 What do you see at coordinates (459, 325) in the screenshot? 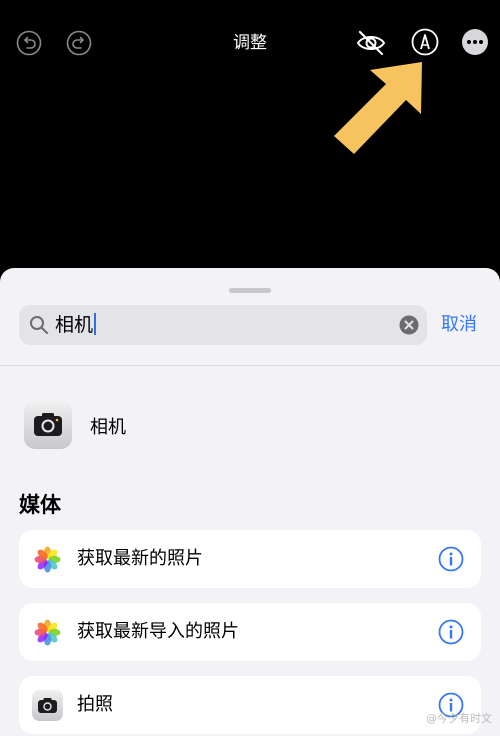
I see `cancel-button: 取消` at bounding box center [459, 325].